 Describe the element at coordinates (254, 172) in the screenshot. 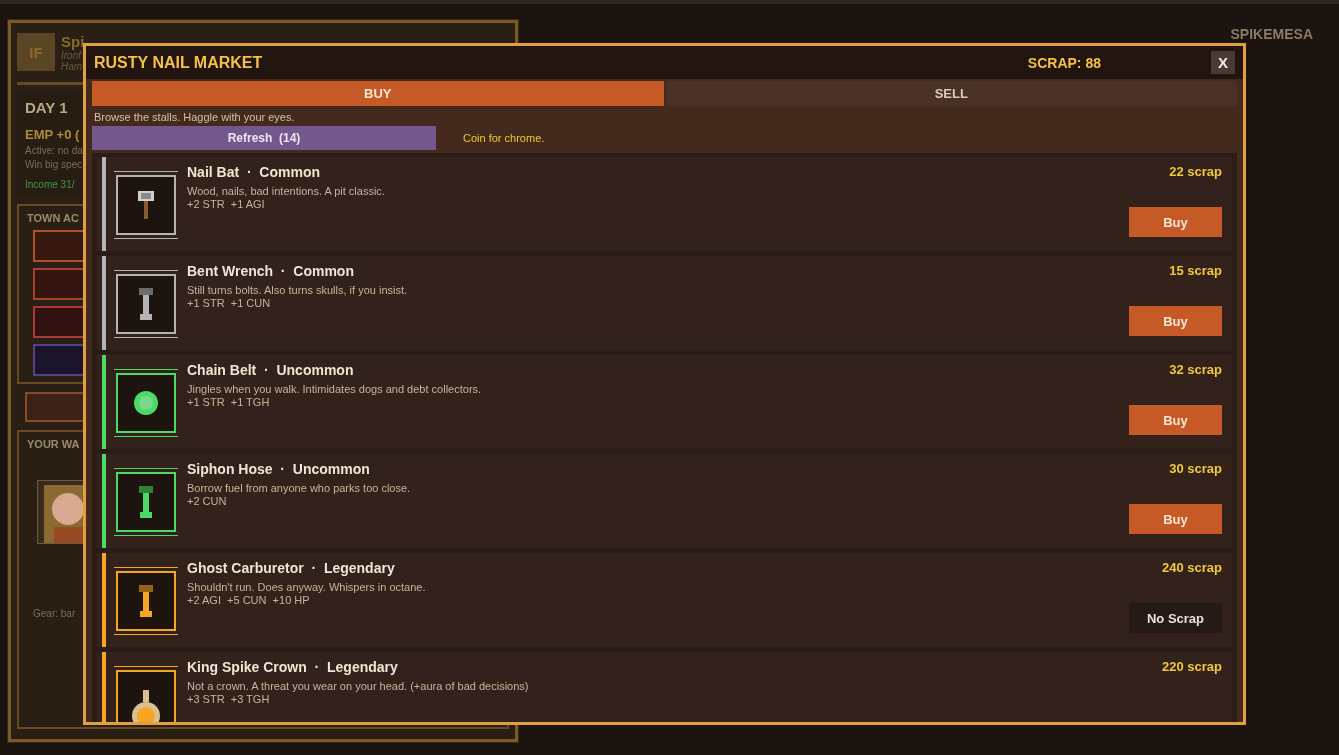

I see `item-title: Nail Bat · Common` at that location.